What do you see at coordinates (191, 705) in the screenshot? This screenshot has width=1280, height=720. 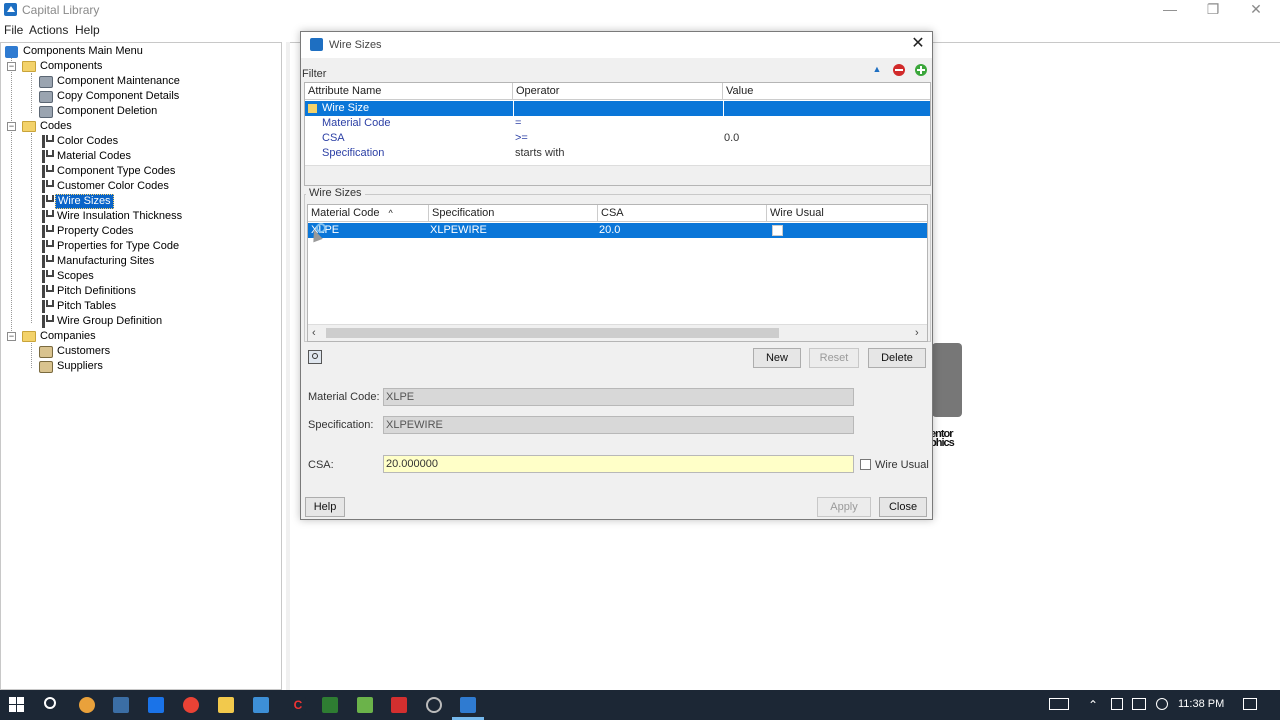 I see `chrome-icon` at bounding box center [191, 705].